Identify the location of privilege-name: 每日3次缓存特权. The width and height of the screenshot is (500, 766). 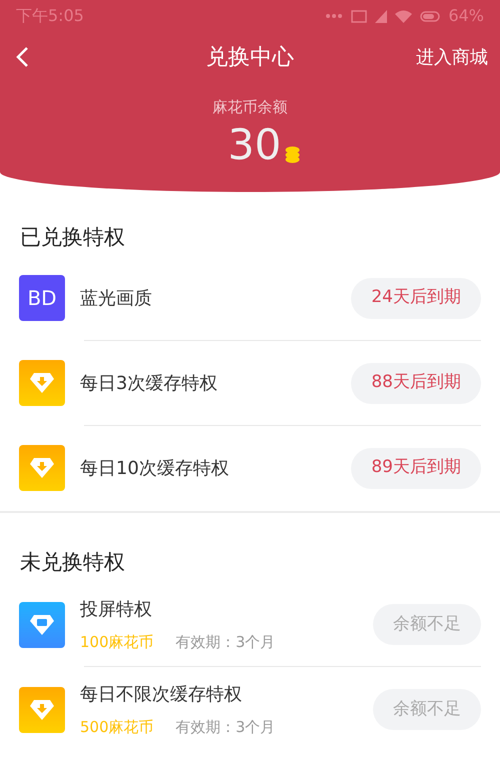
(149, 384).